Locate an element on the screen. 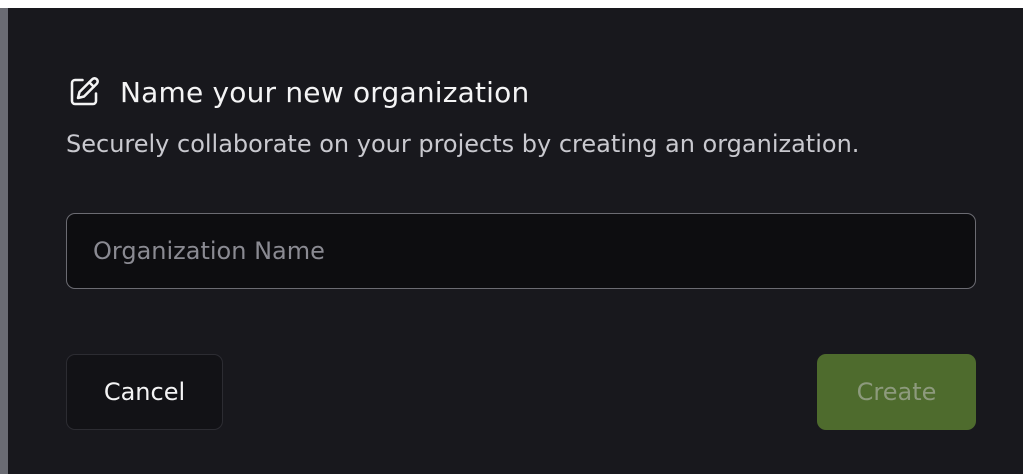  create-button: Create is located at coordinates (896, 392).